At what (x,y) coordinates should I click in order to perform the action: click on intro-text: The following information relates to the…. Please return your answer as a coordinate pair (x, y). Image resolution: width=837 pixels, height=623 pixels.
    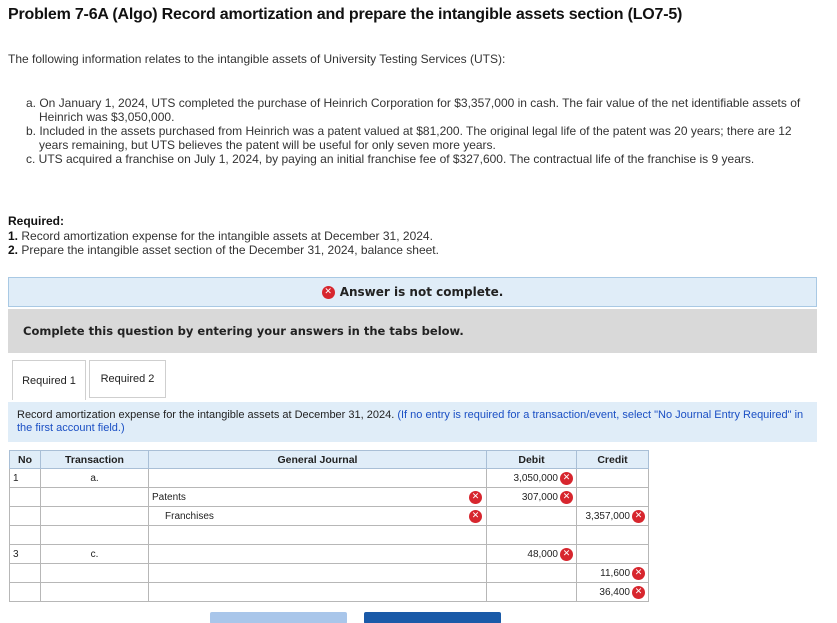
    Looking at the image, I should click on (257, 59).